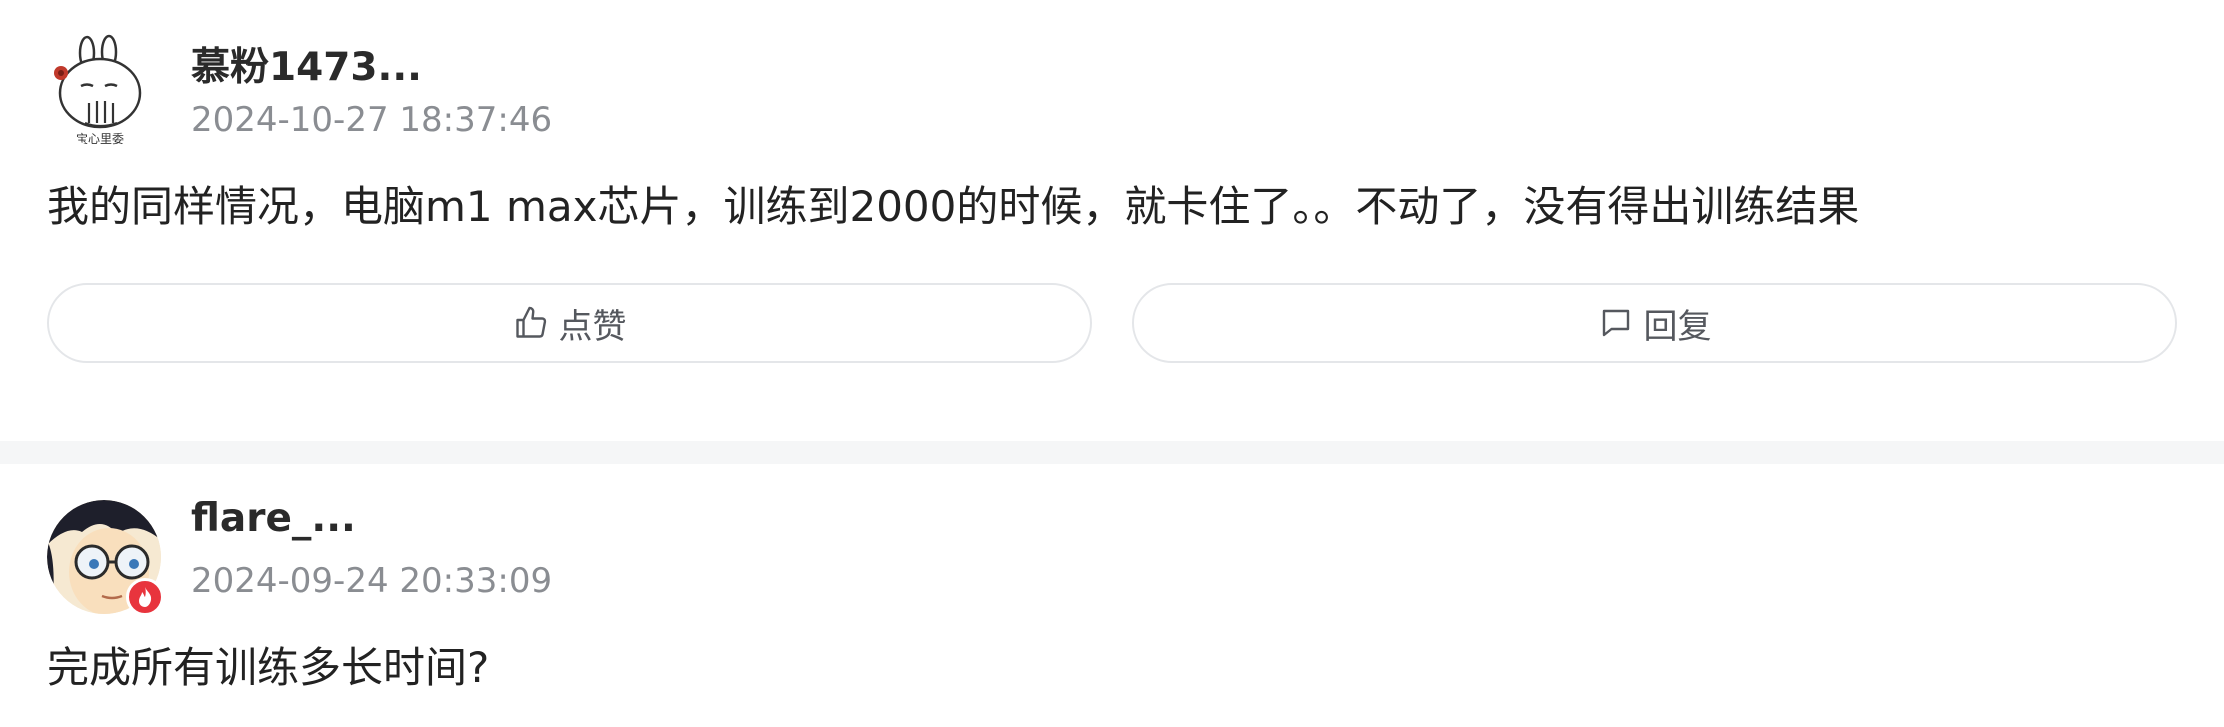 The image size is (2224, 727). What do you see at coordinates (1615, 323) in the screenshot?
I see `comment-icon` at bounding box center [1615, 323].